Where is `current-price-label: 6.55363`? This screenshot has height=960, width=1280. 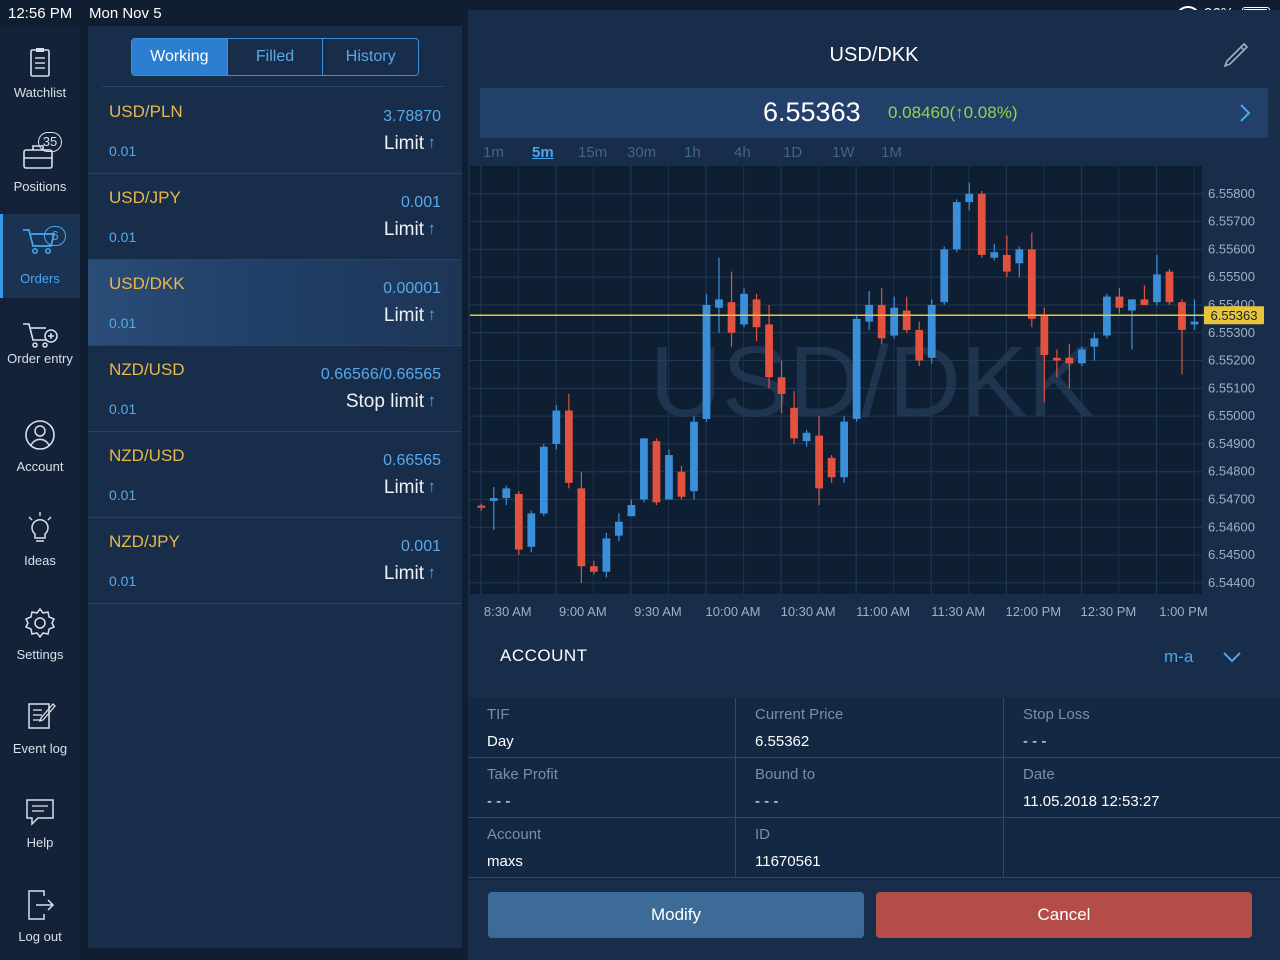 current-price-label: 6.55363 is located at coordinates (1234, 315).